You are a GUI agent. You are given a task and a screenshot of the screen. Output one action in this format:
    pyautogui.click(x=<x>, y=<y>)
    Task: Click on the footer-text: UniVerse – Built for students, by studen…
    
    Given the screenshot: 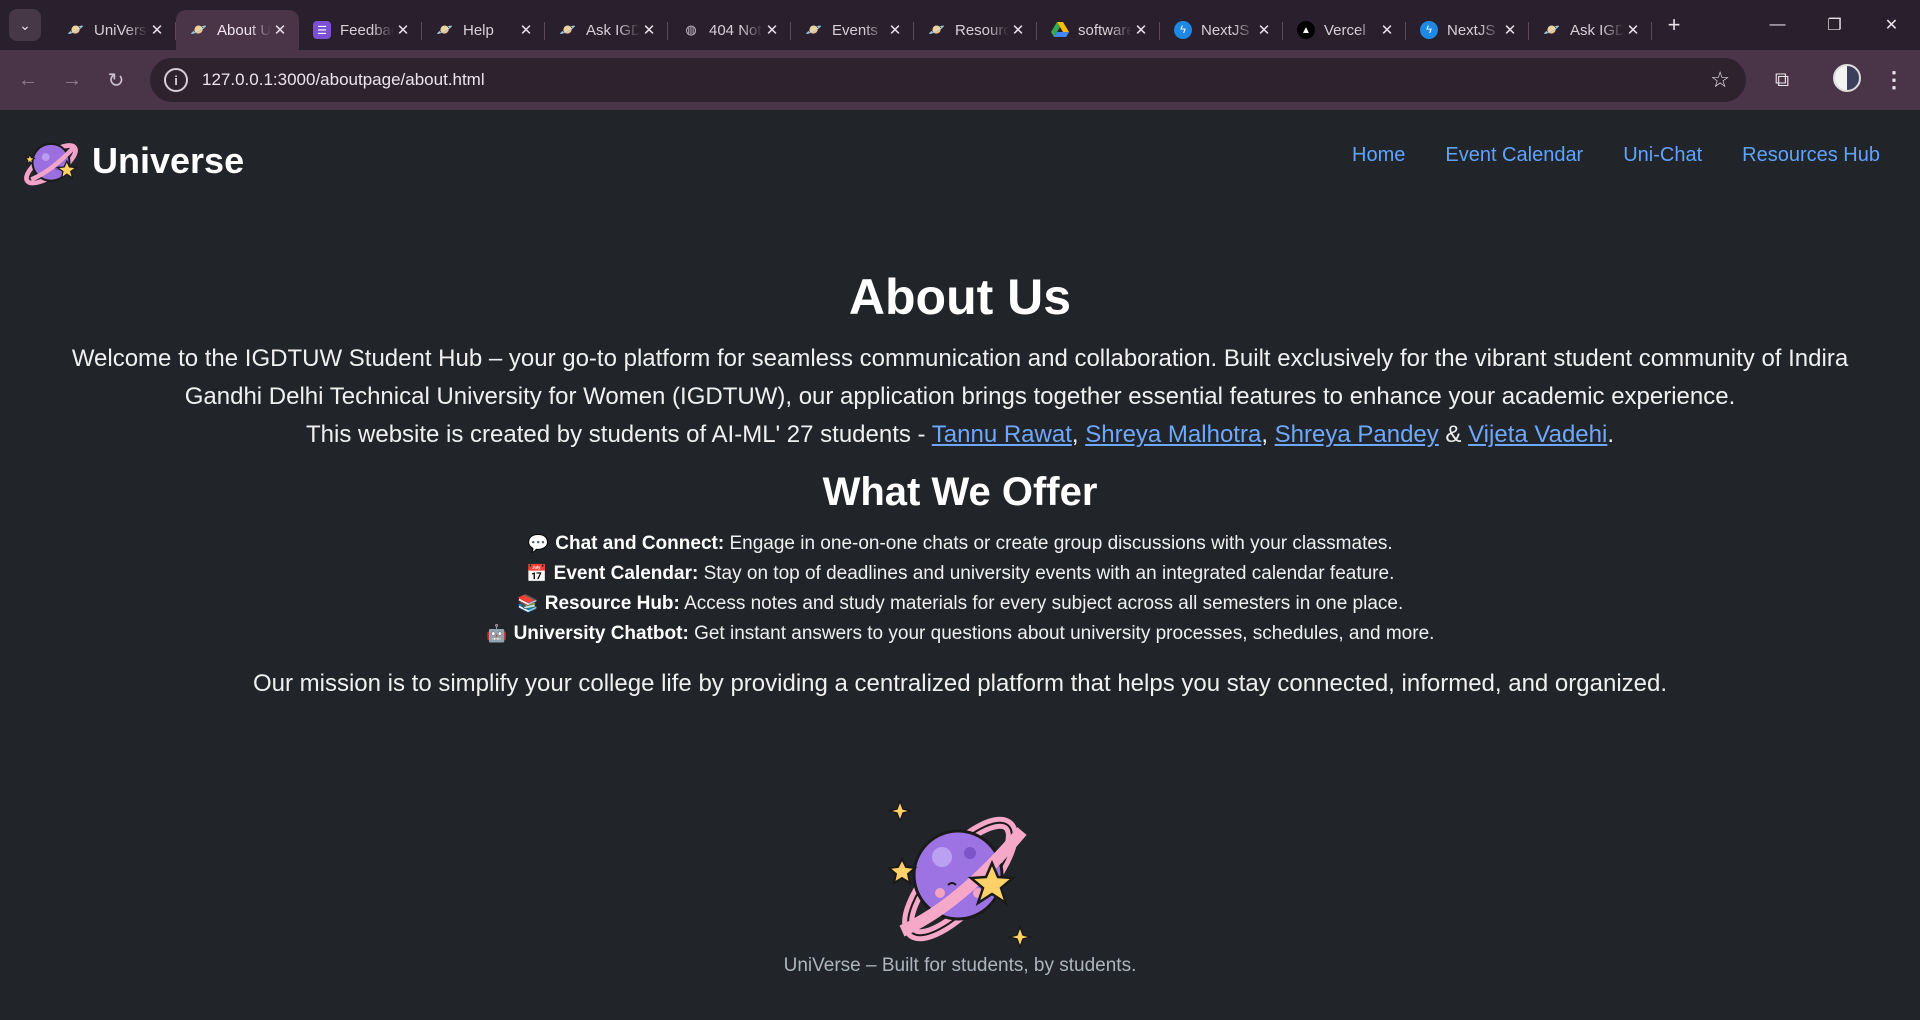 What is the action you would take?
    pyautogui.click(x=960, y=965)
    